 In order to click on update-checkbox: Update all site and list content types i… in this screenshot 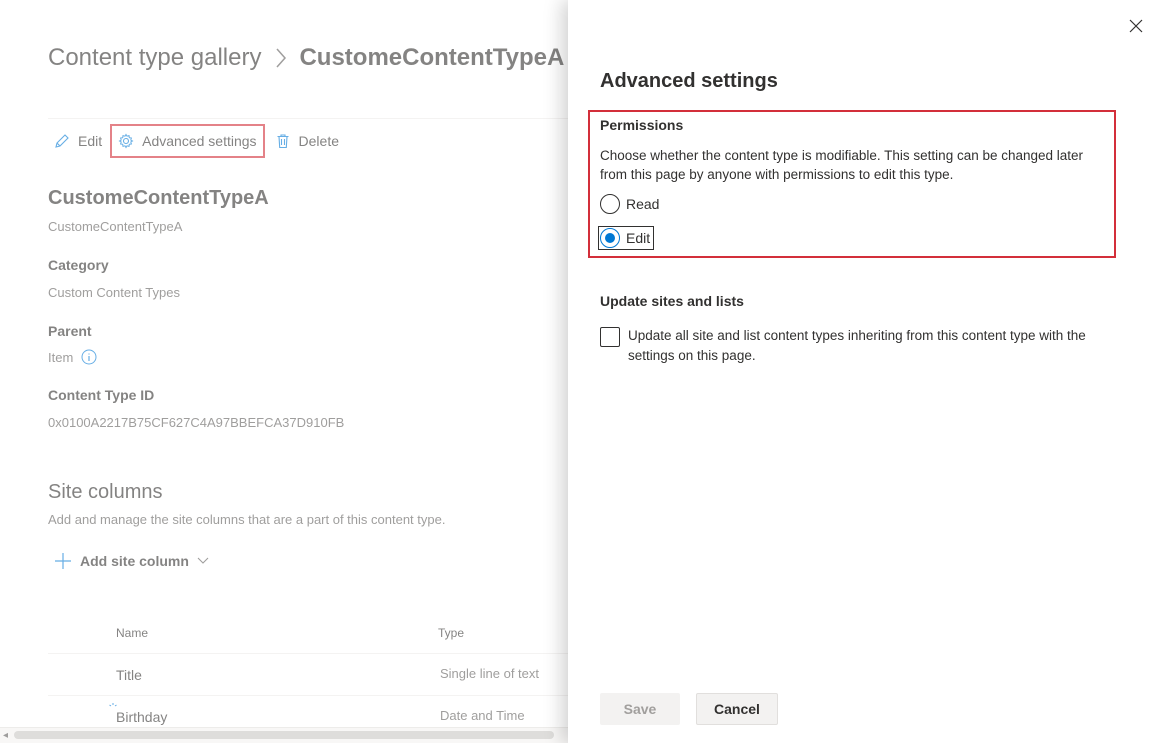, I will do `click(858, 346)`.